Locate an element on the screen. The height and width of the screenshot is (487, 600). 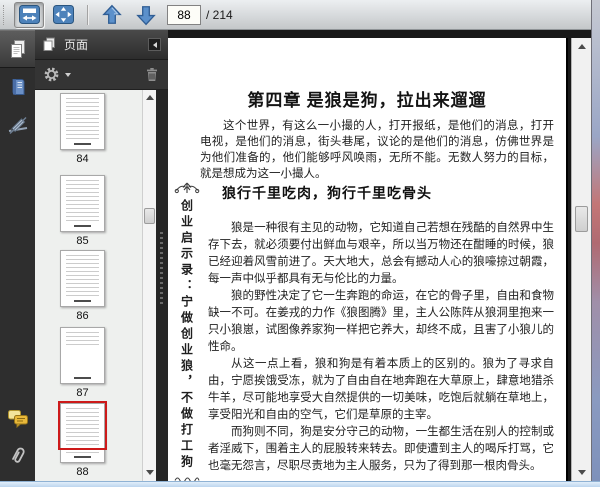
fit-width-icon is located at coordinates (29, 14).